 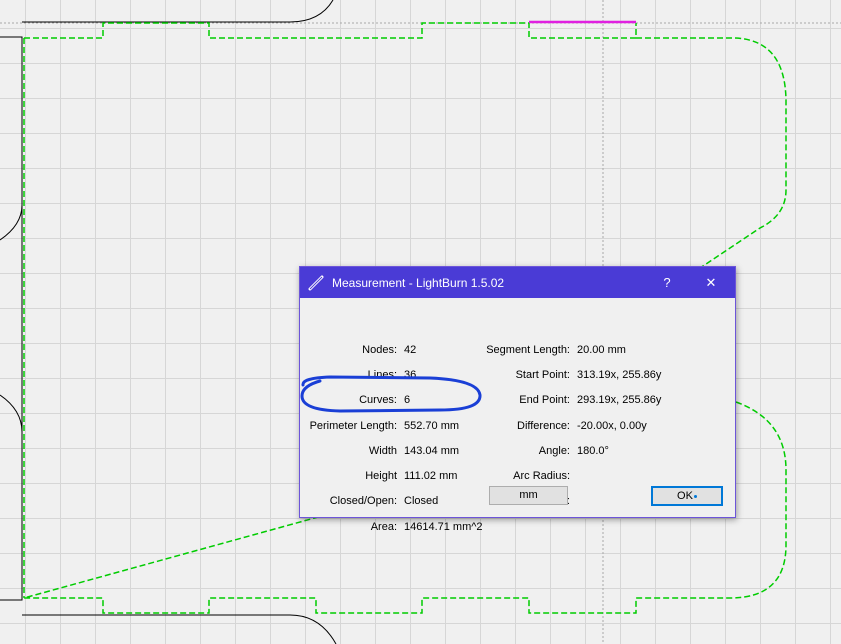 I want to click on focus-dot-icon, so click(x=695, y=496).